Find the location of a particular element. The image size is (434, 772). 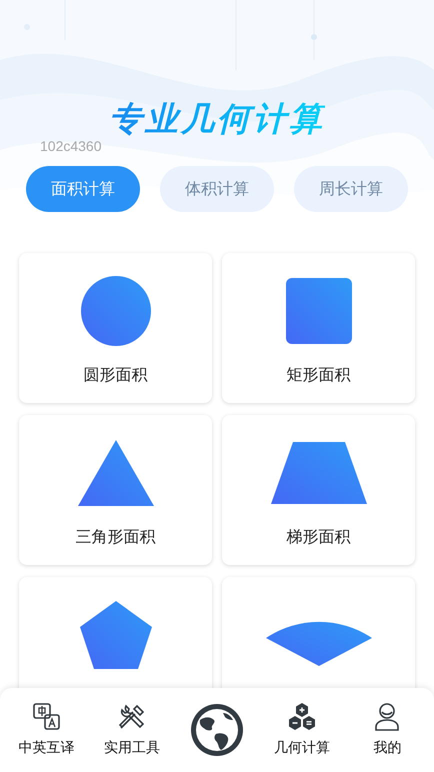

pentagon-icon is located at coordinates (116, 635).